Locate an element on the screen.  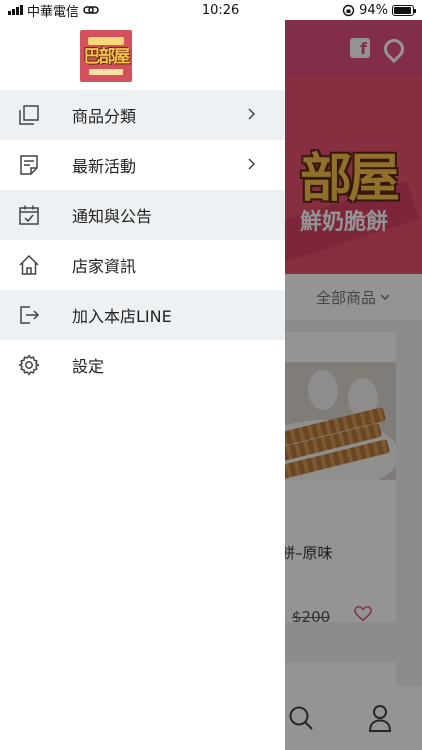
menu-item-label: 最新活動 is located at coordinates (104, 166).